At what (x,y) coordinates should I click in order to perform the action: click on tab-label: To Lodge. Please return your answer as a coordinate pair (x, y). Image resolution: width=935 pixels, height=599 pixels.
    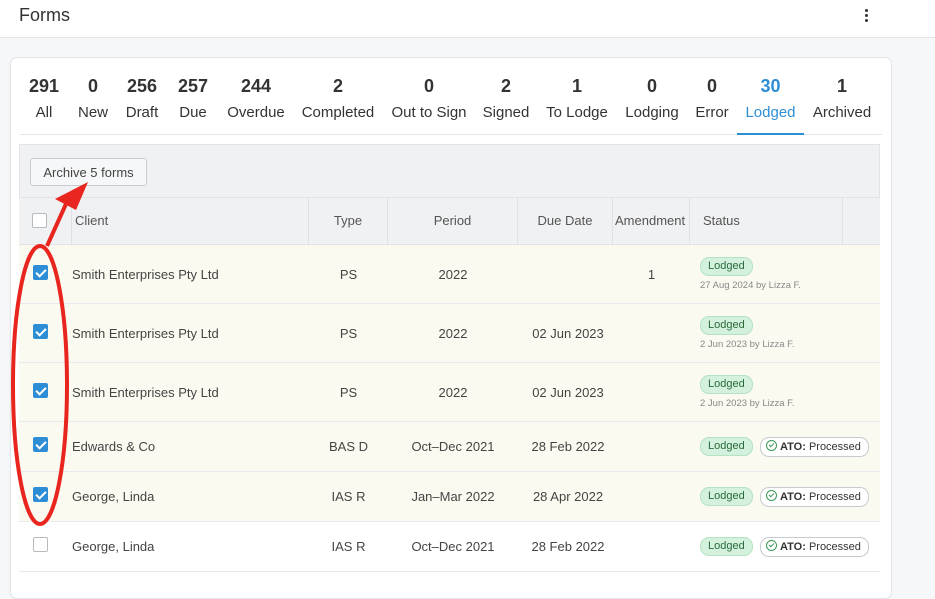
    Looking at the image, I should click on (577, 112).